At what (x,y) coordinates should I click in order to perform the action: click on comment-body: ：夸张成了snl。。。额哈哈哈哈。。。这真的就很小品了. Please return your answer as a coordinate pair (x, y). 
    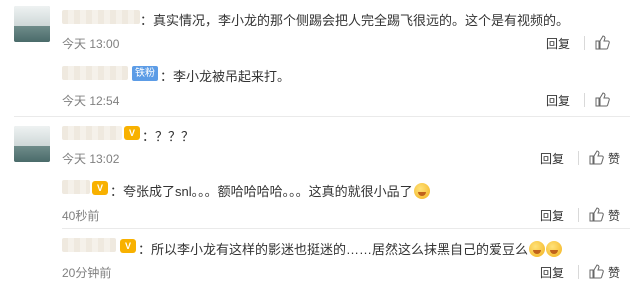
    Looking at the image, I should click on (261, 191).